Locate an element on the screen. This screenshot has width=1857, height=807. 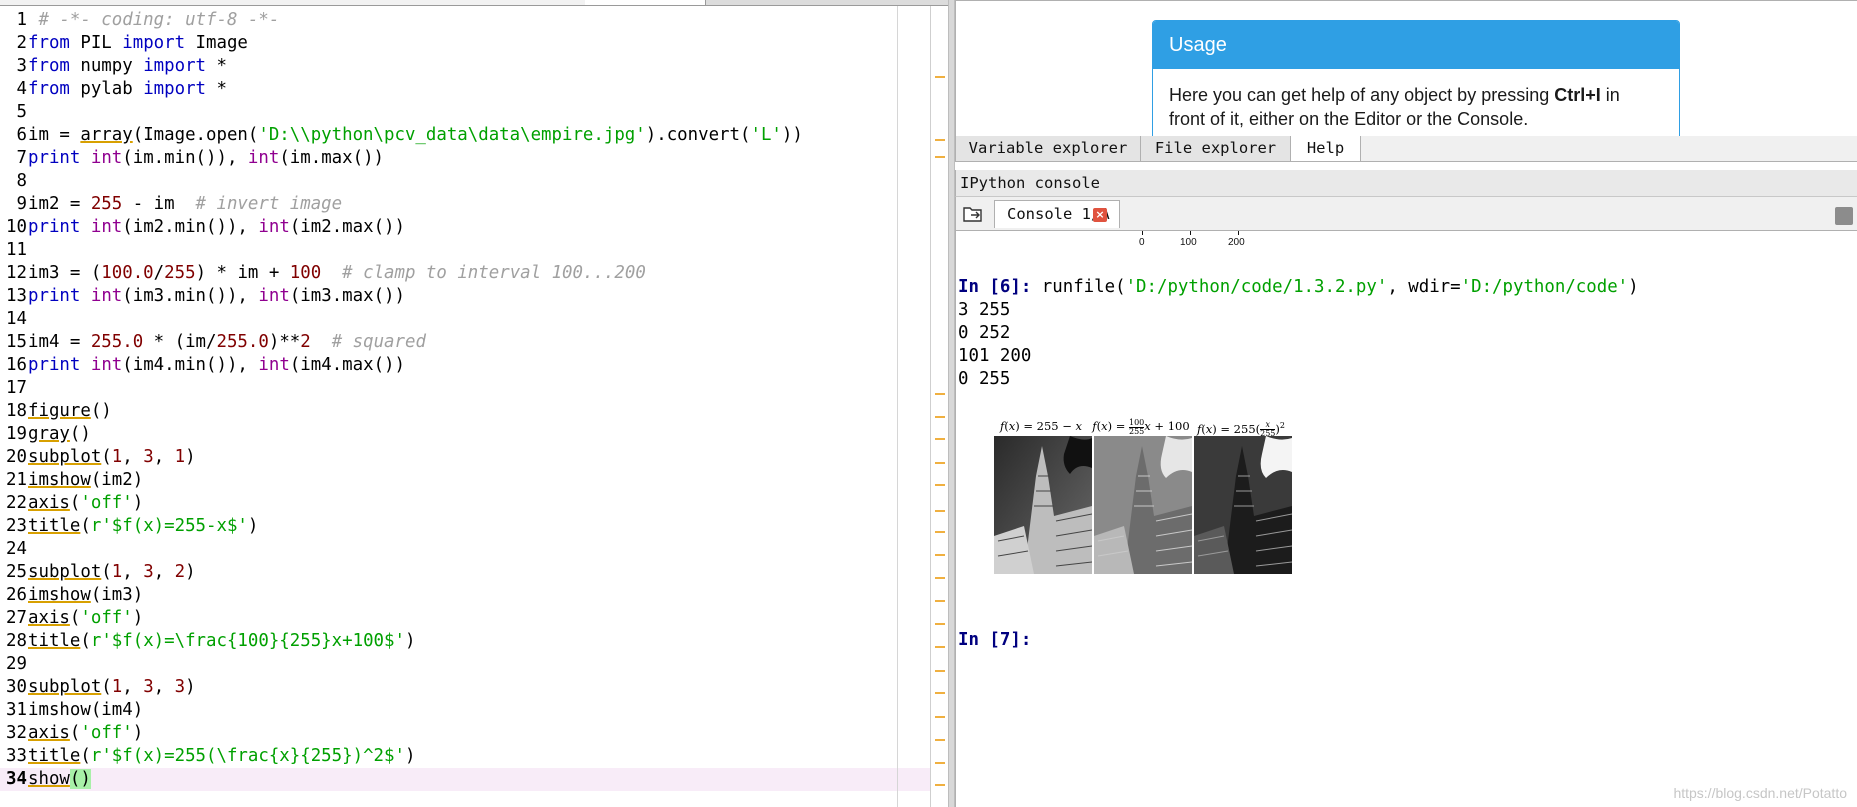
code-line: 16print int(im4.min()), int(im4.max()) is located at coordinates (474, 365).